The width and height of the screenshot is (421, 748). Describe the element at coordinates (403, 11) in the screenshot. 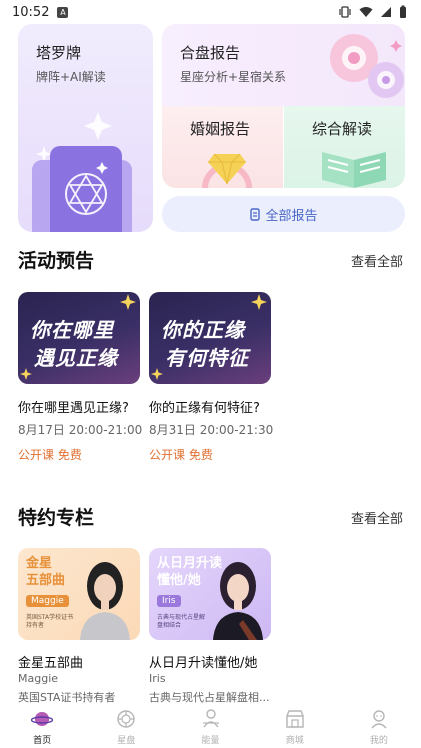

I see `battery-icon` at that location.